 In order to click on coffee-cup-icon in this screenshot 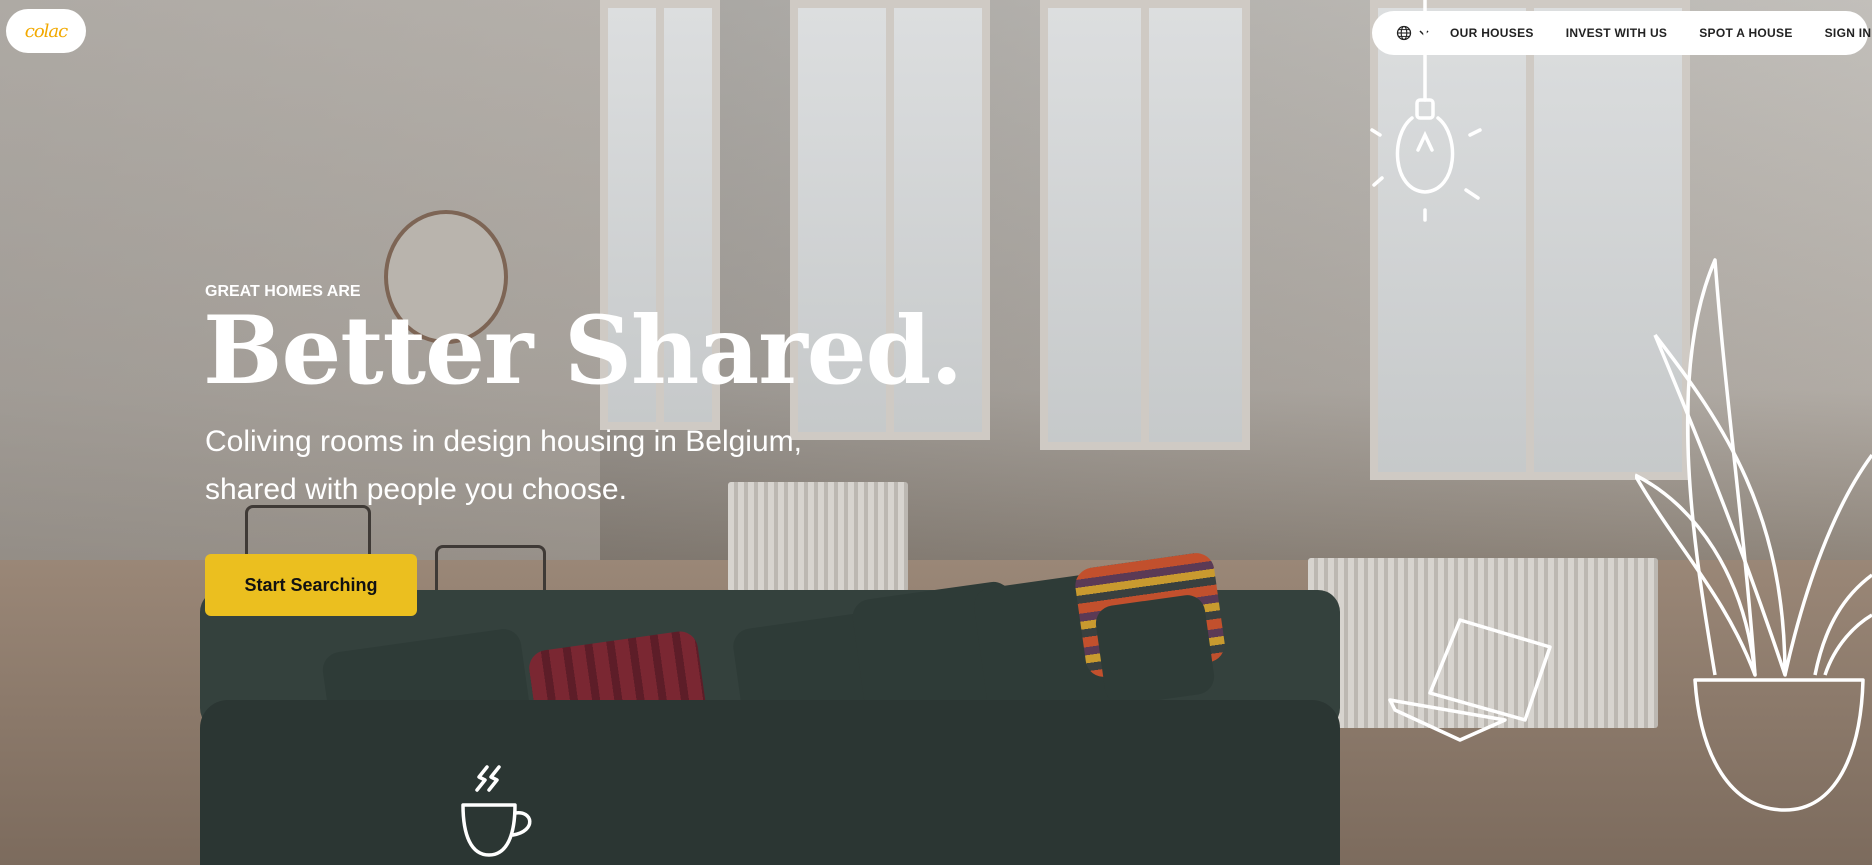, I will do `click(496, 811)`.